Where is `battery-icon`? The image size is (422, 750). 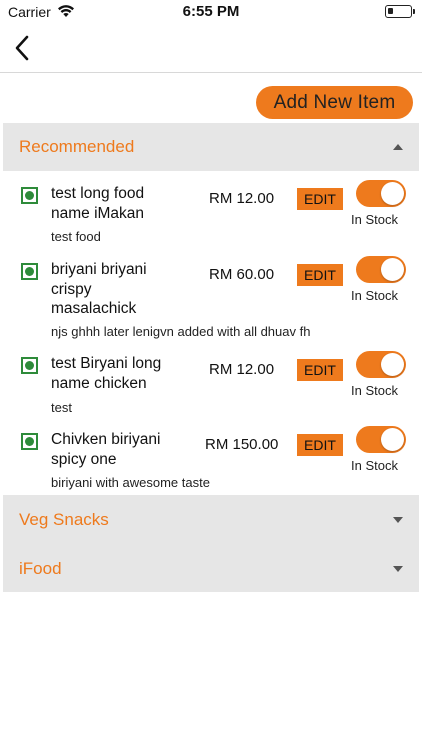
battery-icon is located at coordinates (400, 11).